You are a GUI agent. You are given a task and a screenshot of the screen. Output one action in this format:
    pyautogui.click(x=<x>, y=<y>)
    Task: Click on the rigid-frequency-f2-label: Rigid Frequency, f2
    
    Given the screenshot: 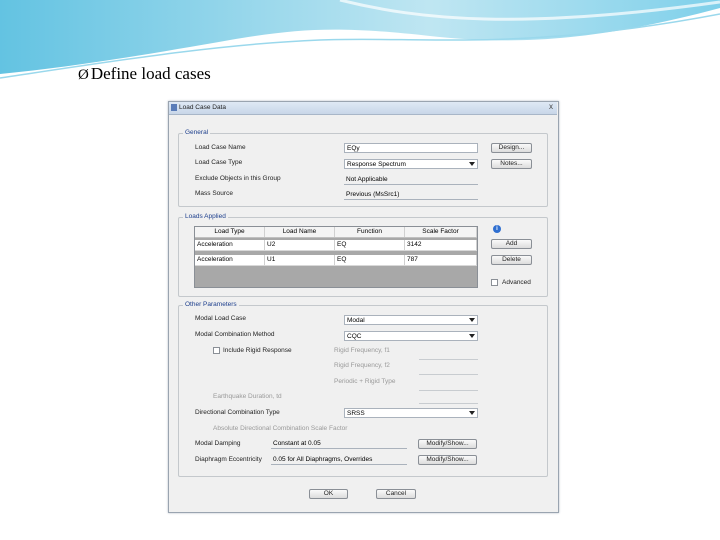 What is the action you would take?
    pyautogui.click(x=362, y=365)
    